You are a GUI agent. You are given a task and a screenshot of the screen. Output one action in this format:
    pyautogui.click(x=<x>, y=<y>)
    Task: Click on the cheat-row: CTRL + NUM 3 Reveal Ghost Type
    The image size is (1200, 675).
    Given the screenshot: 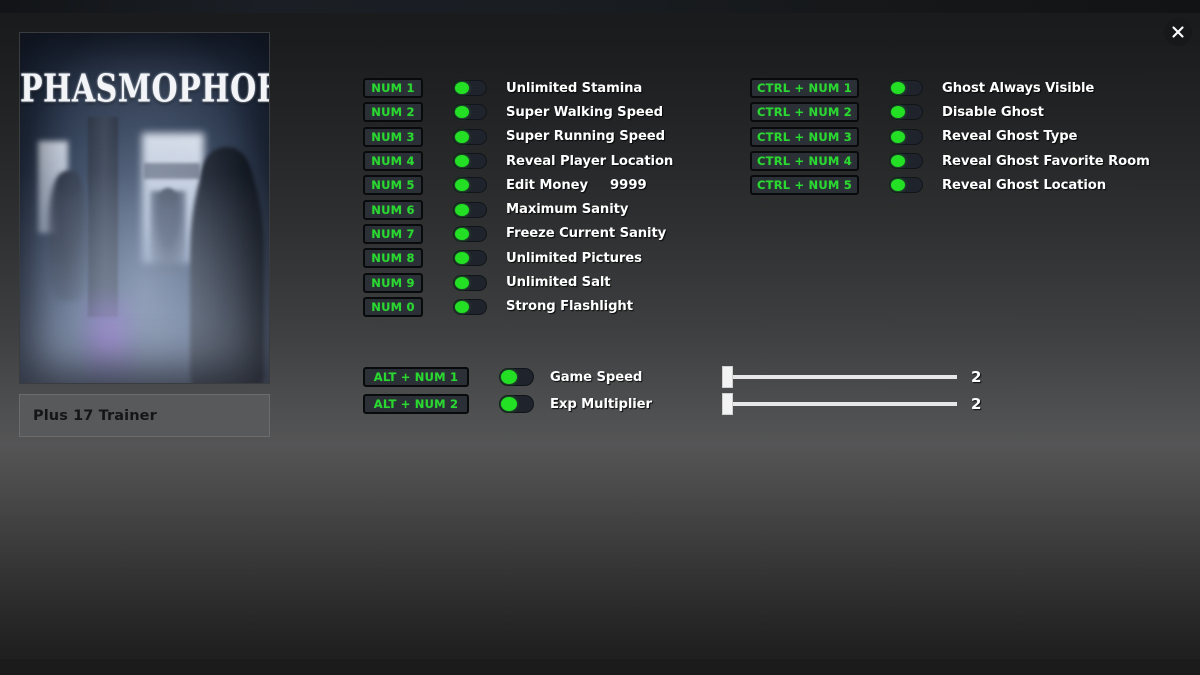 What is the action you would take?
    pyautogui.click(x=950, y=137)
    